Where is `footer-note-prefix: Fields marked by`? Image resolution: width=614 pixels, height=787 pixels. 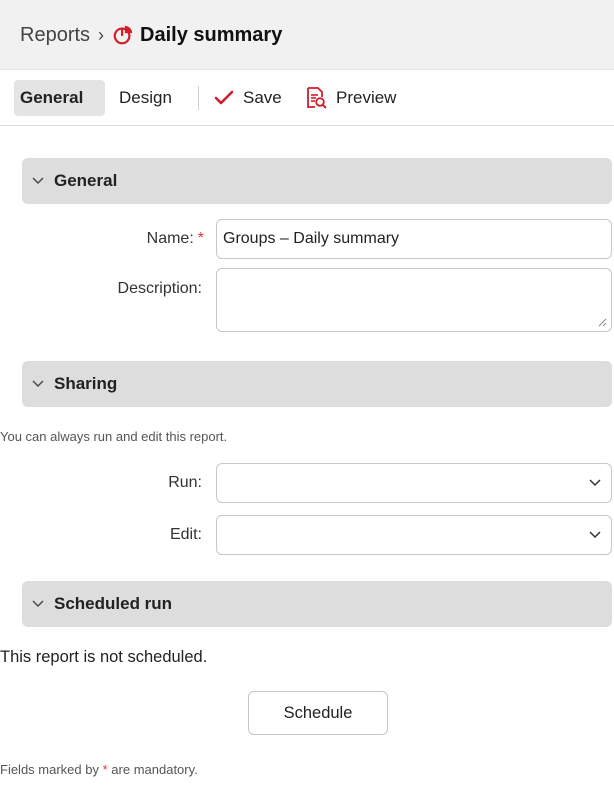 footer-note-prefix: Fields marked by is located at coordinates (49, 769).